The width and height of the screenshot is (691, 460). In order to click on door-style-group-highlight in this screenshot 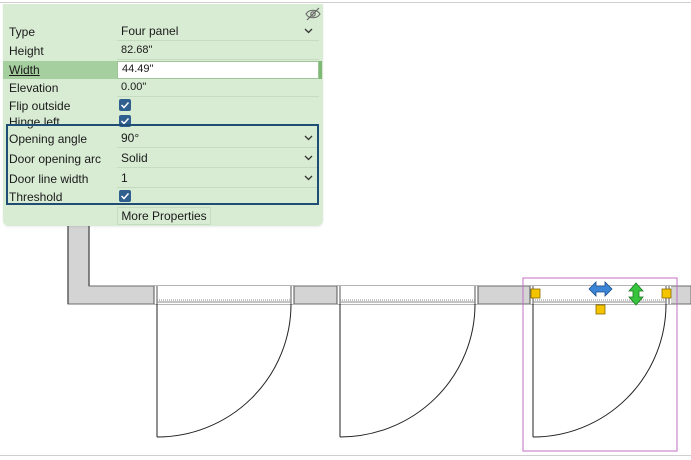, I will do `click(162, 164)`.